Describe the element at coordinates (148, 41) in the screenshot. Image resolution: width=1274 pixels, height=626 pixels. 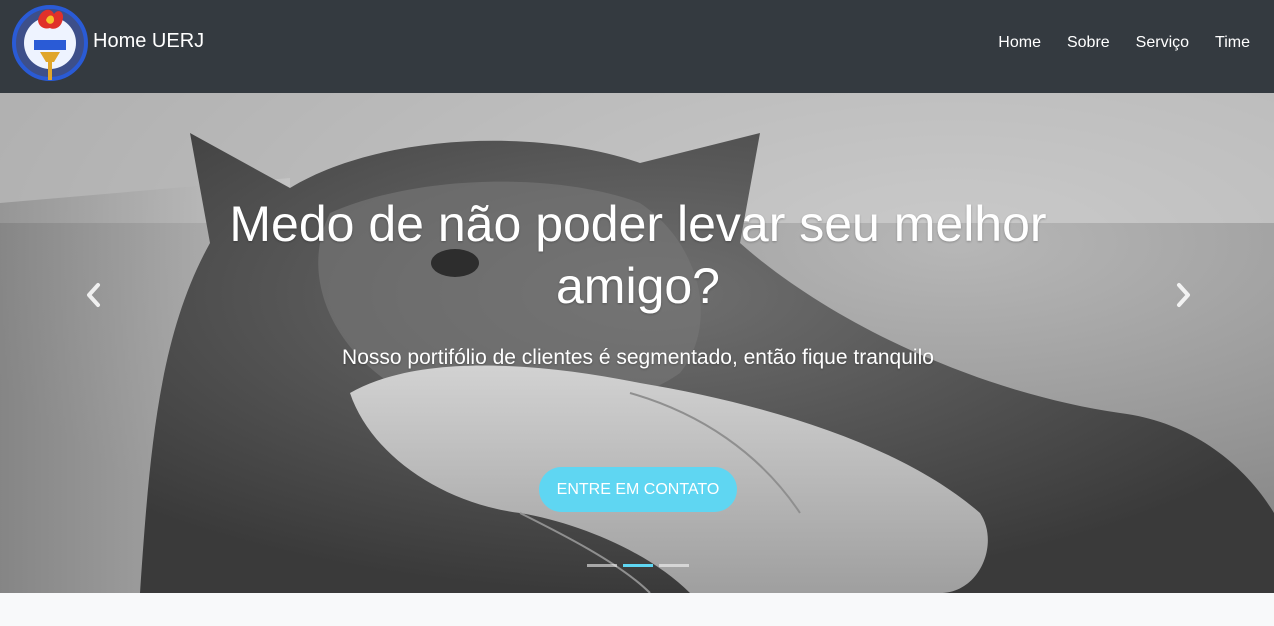
I see `brand-link: Home UERJ` at that location.